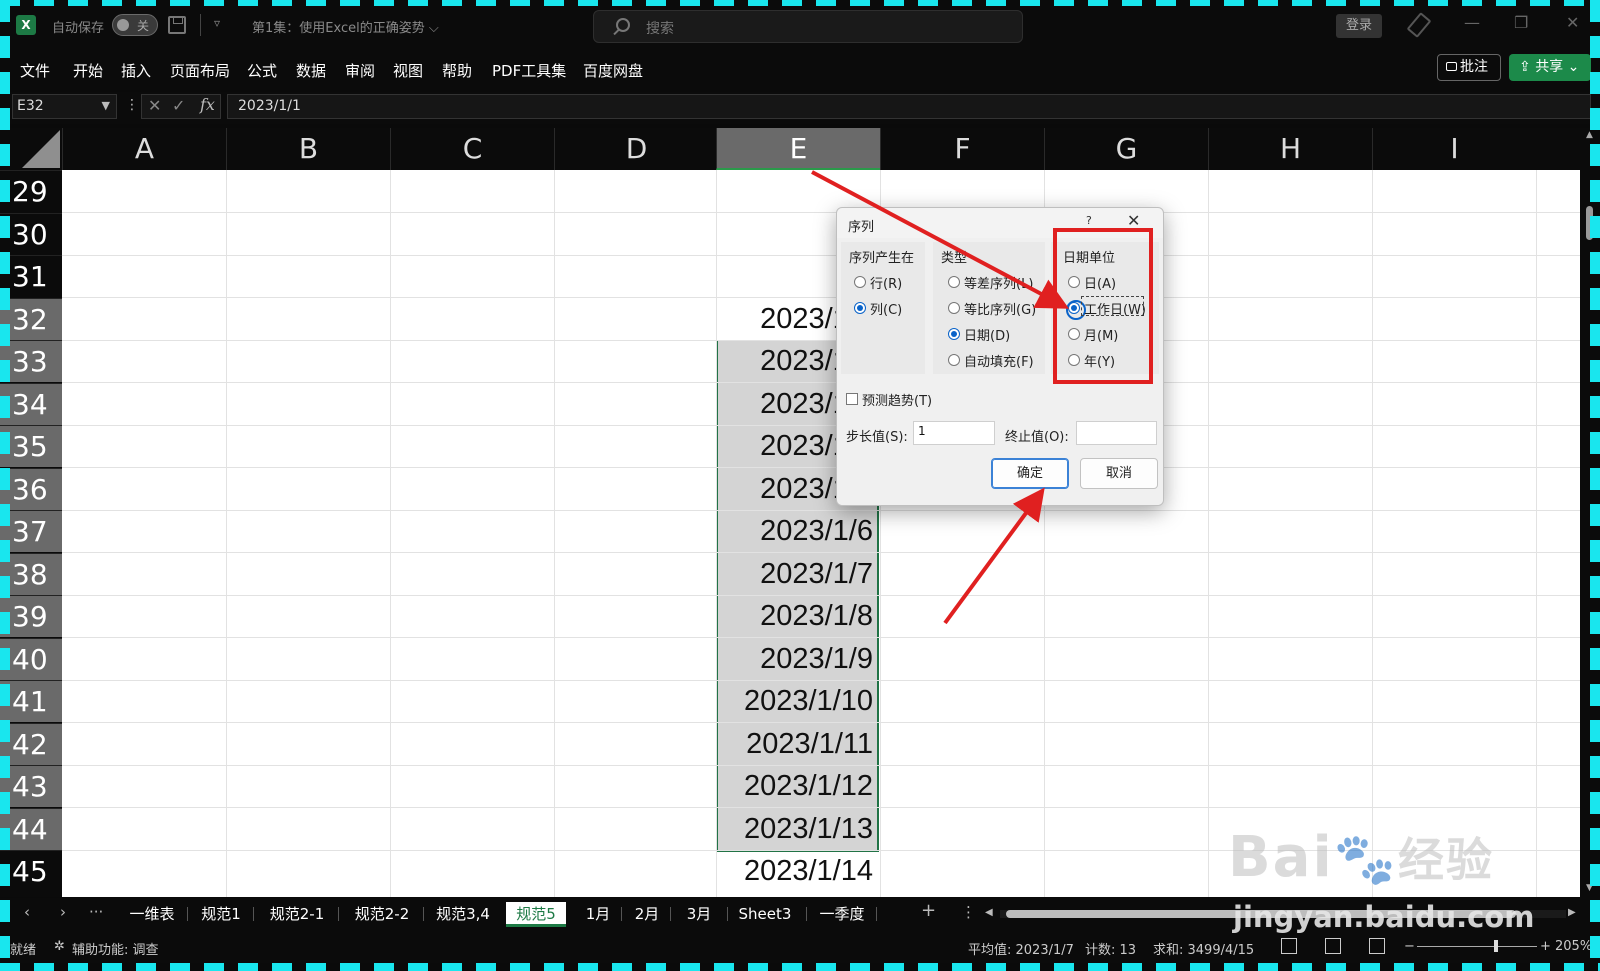 Image resolution: width=1600 pixels, height=971 pixels. Describe the element at coordinates (31, 361) in the screenshot. I see `row-header: 33` at that location.